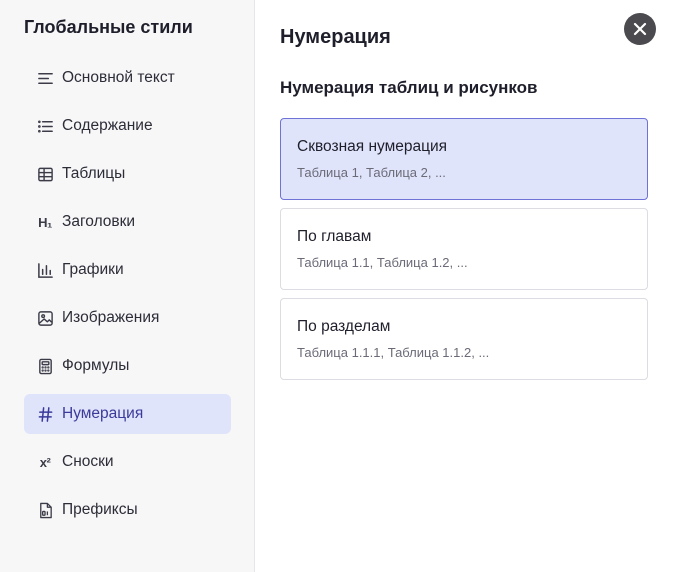 The height and width of the screenshot is (572, 679). What do you see at coordinates (45, 174) in the screenshot?
I see `table-icon` at bounding box center [45, 174].